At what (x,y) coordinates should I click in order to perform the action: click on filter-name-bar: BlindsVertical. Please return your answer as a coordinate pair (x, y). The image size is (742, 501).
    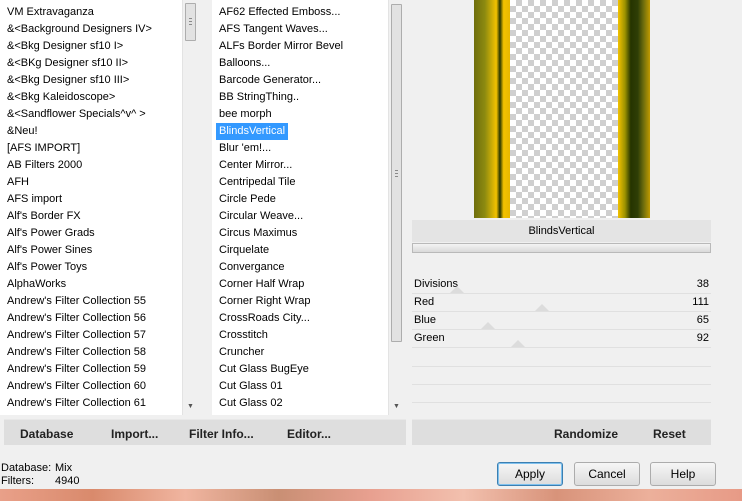
    Looking at the image, I should click on (561, 231).